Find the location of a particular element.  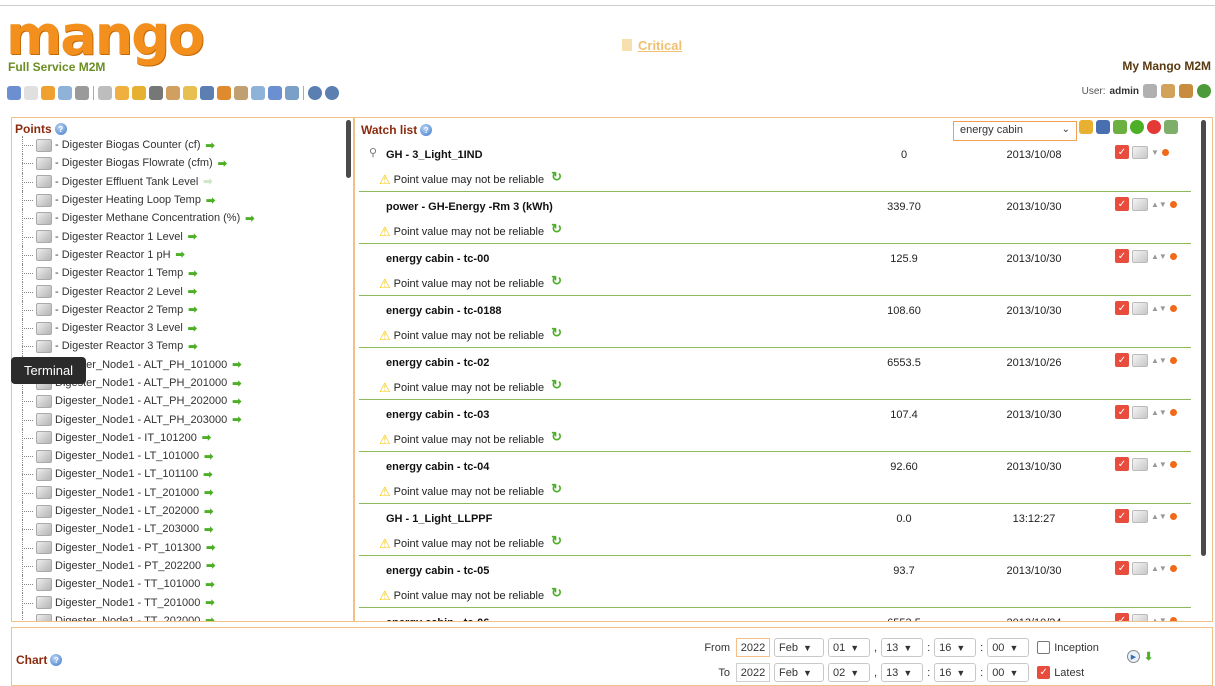

alarm-level-link: Critical is located at coordinates (652, 45).